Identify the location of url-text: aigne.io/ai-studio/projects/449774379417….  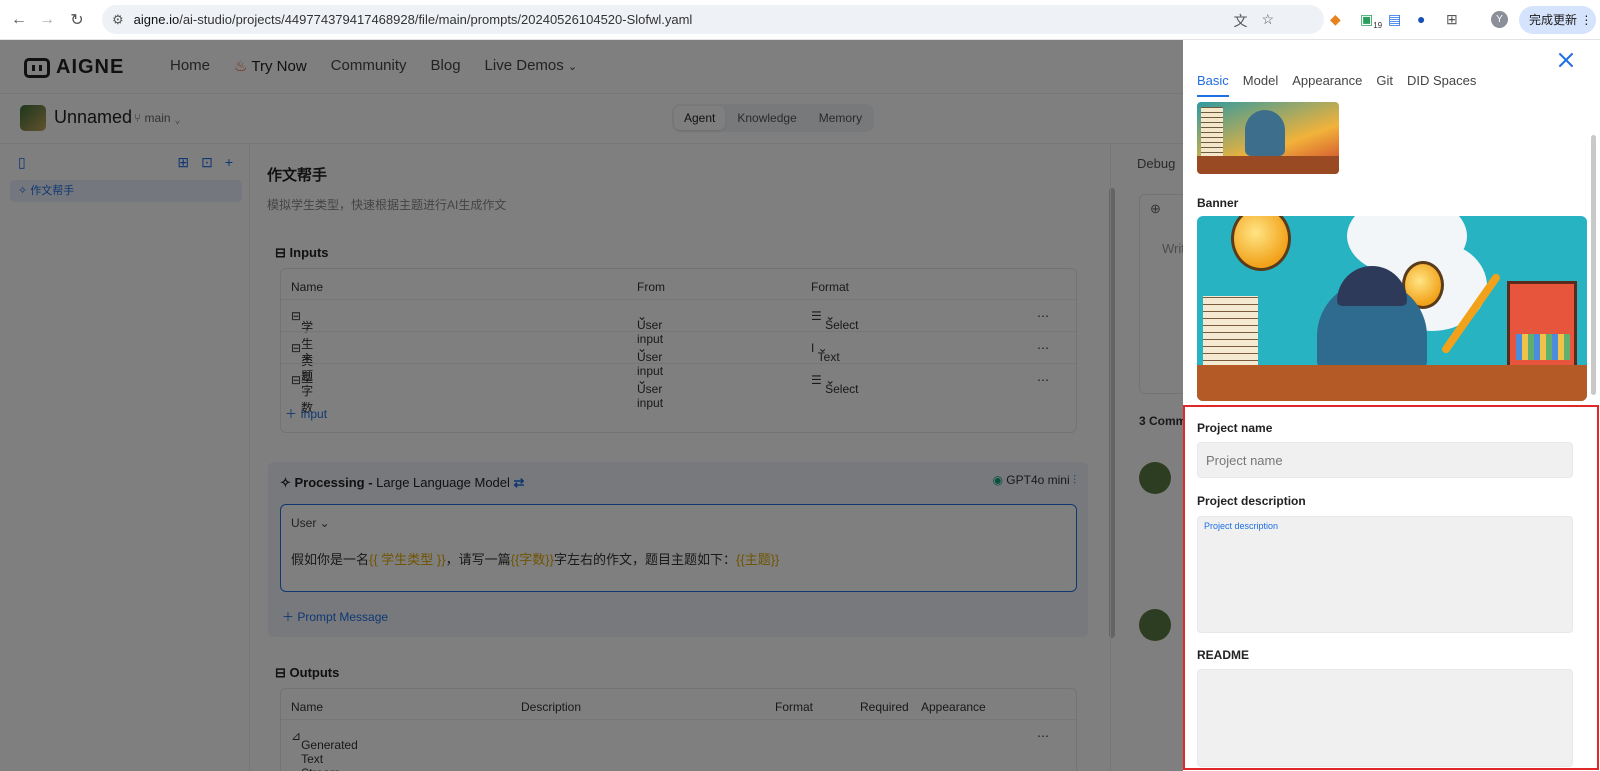
(413, 19).